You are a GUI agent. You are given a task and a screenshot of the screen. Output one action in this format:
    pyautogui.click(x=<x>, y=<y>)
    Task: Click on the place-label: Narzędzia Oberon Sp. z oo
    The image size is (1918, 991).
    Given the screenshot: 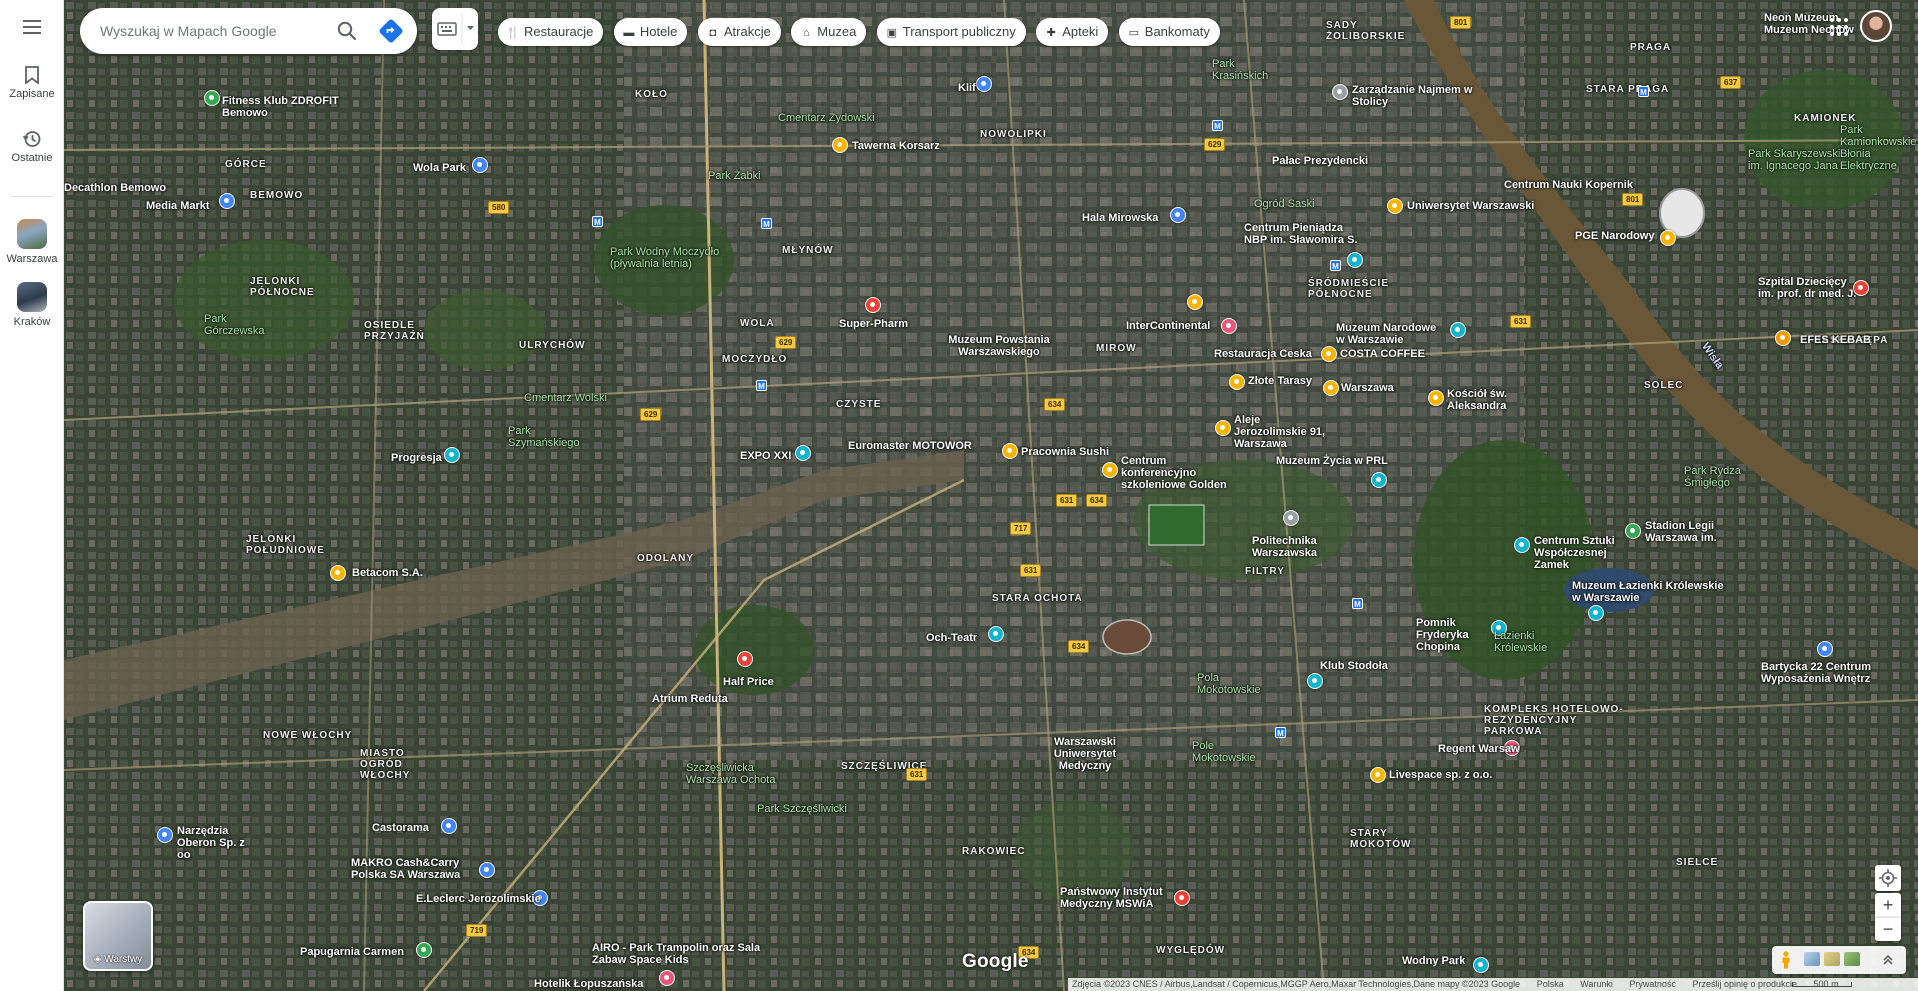 What is the action you would take?
    pyautogui.click(x=217, y=843)
    